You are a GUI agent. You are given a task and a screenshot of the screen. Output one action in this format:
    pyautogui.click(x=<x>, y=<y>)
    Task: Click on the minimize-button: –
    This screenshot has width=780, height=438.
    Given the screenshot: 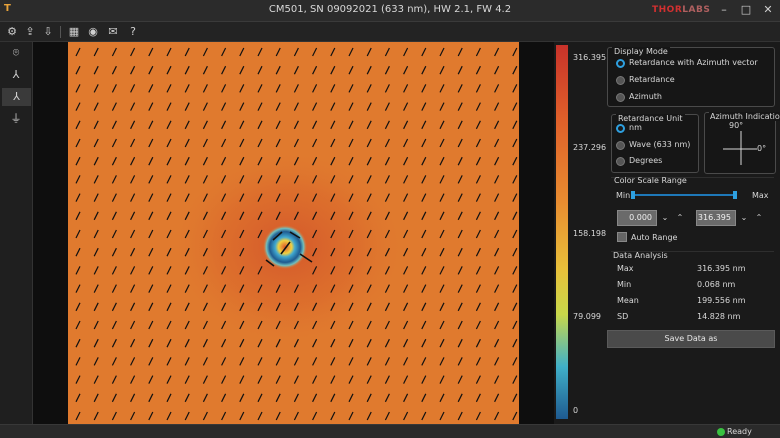 What is the action you would take?
    pyautogui.click(x=724, y=10)
    